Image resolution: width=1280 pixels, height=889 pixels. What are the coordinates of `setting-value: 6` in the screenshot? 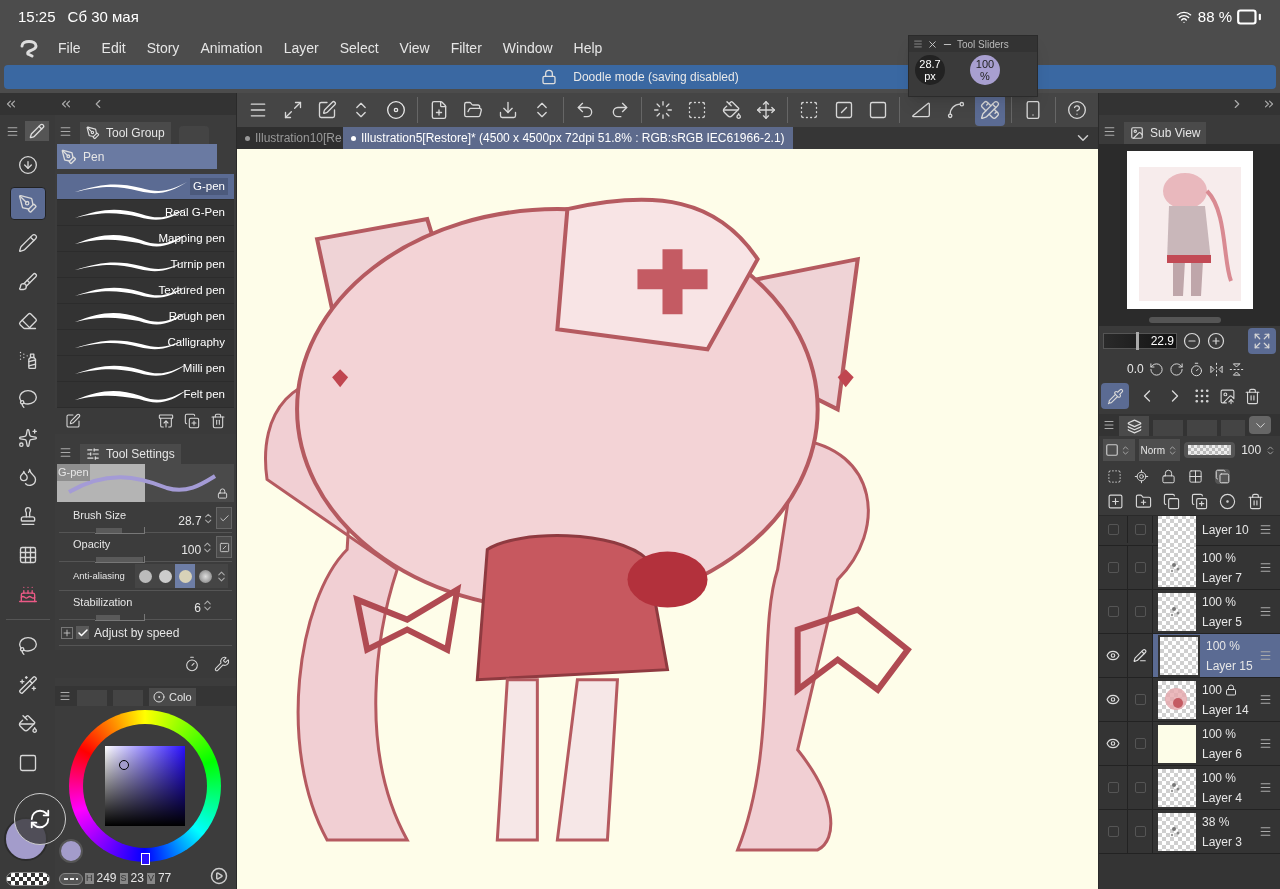 It's located at (197, 608).